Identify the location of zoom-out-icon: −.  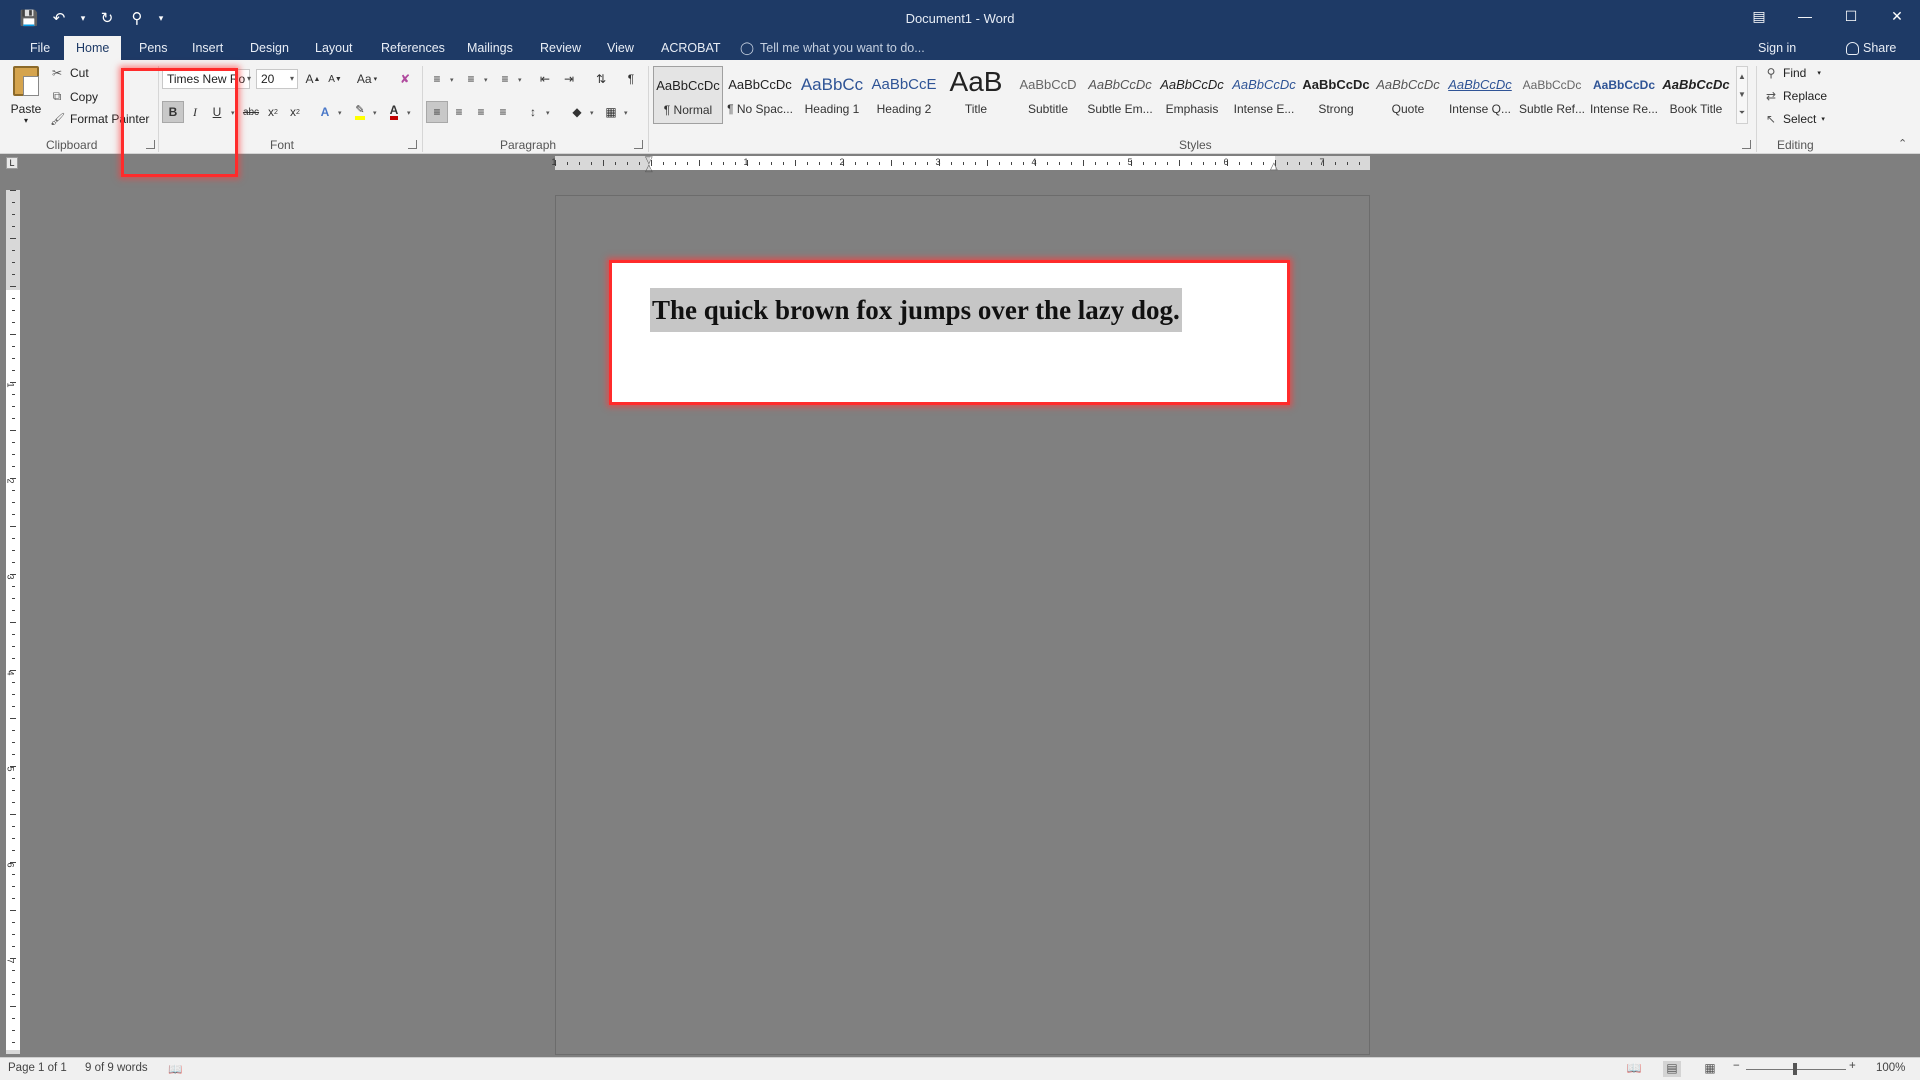
(1736, 1066).